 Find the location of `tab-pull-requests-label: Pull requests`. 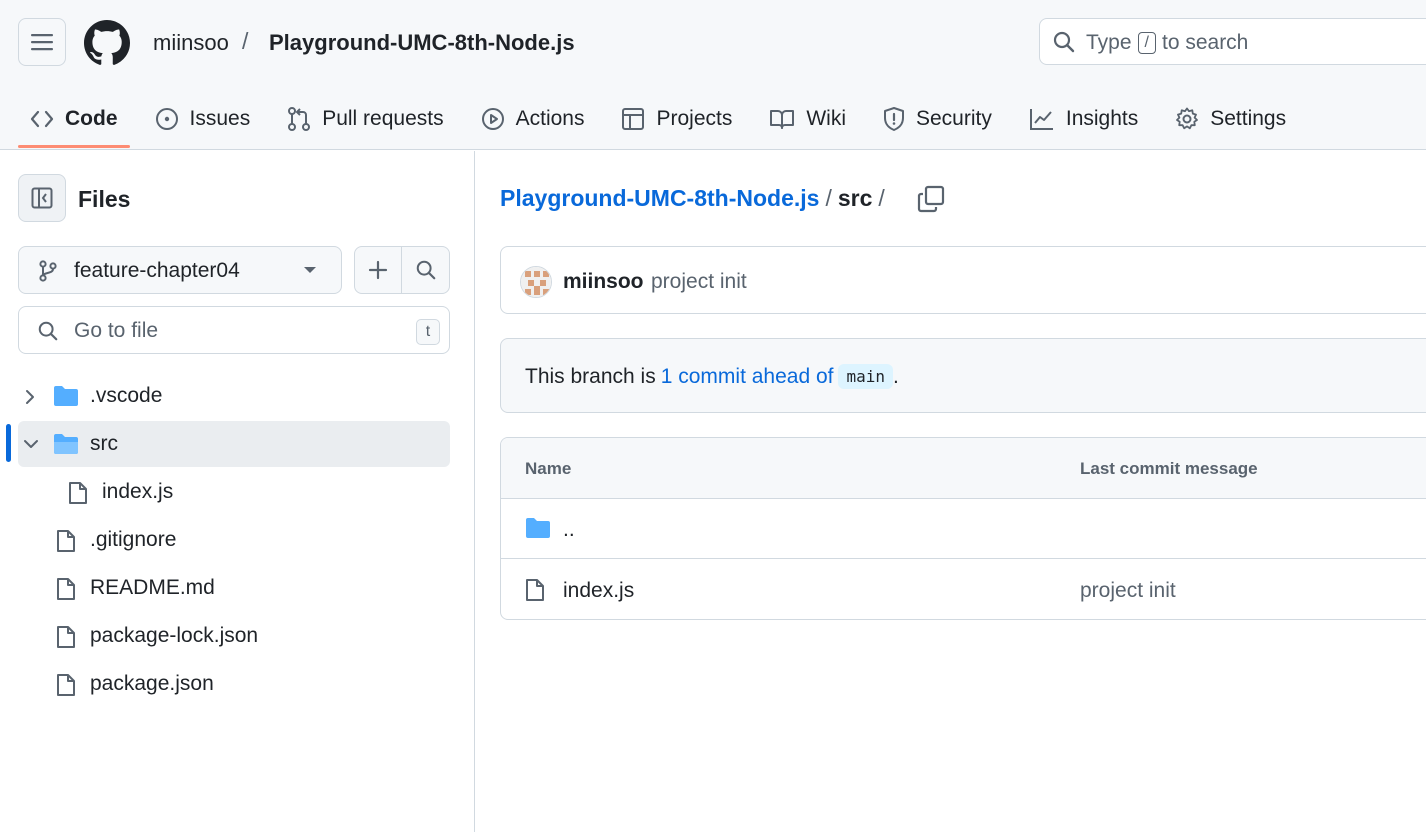

tab-pull-requests-label: Pull requests is located at coordinates (383, 118).